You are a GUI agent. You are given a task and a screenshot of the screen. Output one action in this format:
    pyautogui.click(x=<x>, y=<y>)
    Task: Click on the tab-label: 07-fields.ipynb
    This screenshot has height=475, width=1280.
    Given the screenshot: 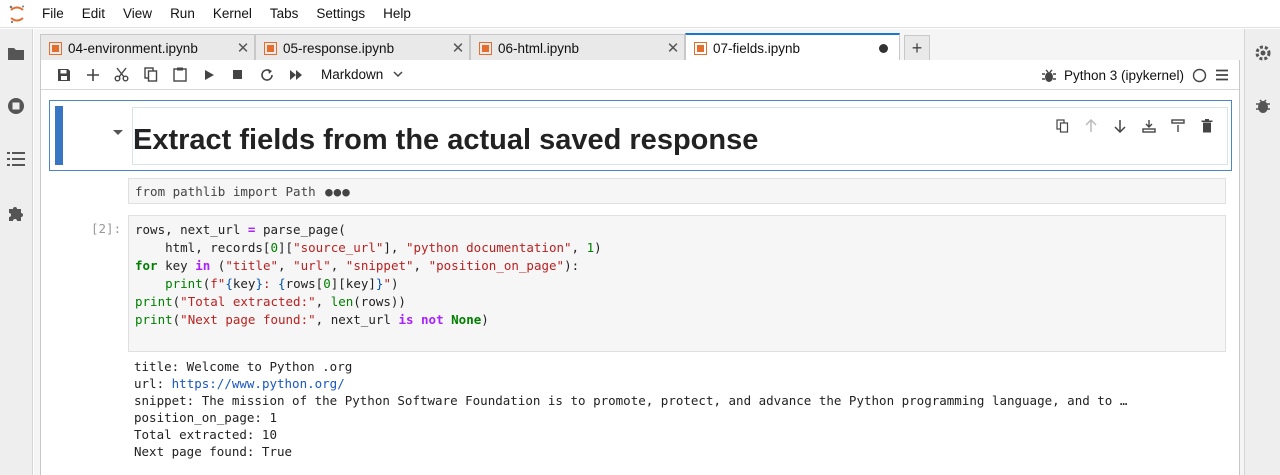 What is the action you would take?
    pyautogui.click(x=757, y=48)
    